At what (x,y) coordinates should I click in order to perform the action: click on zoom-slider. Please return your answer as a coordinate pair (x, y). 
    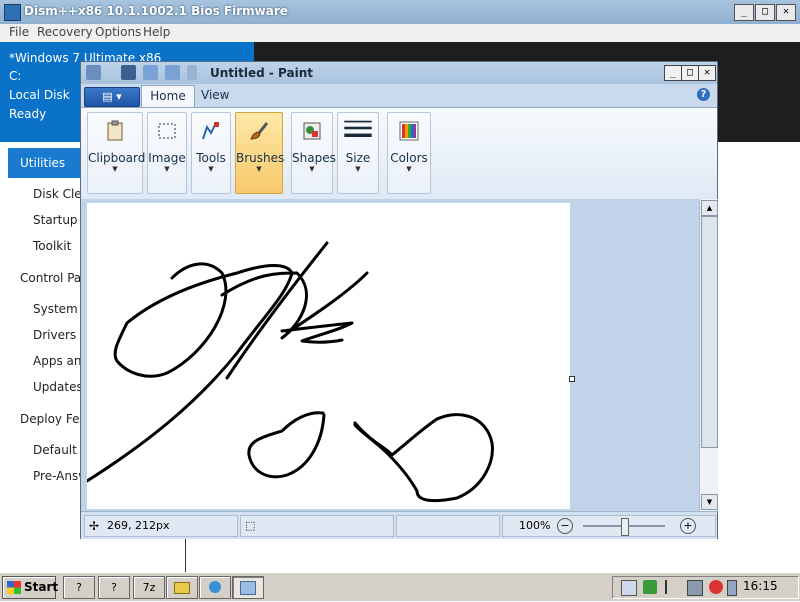
    Looking at the image, I should click on (624, 527).